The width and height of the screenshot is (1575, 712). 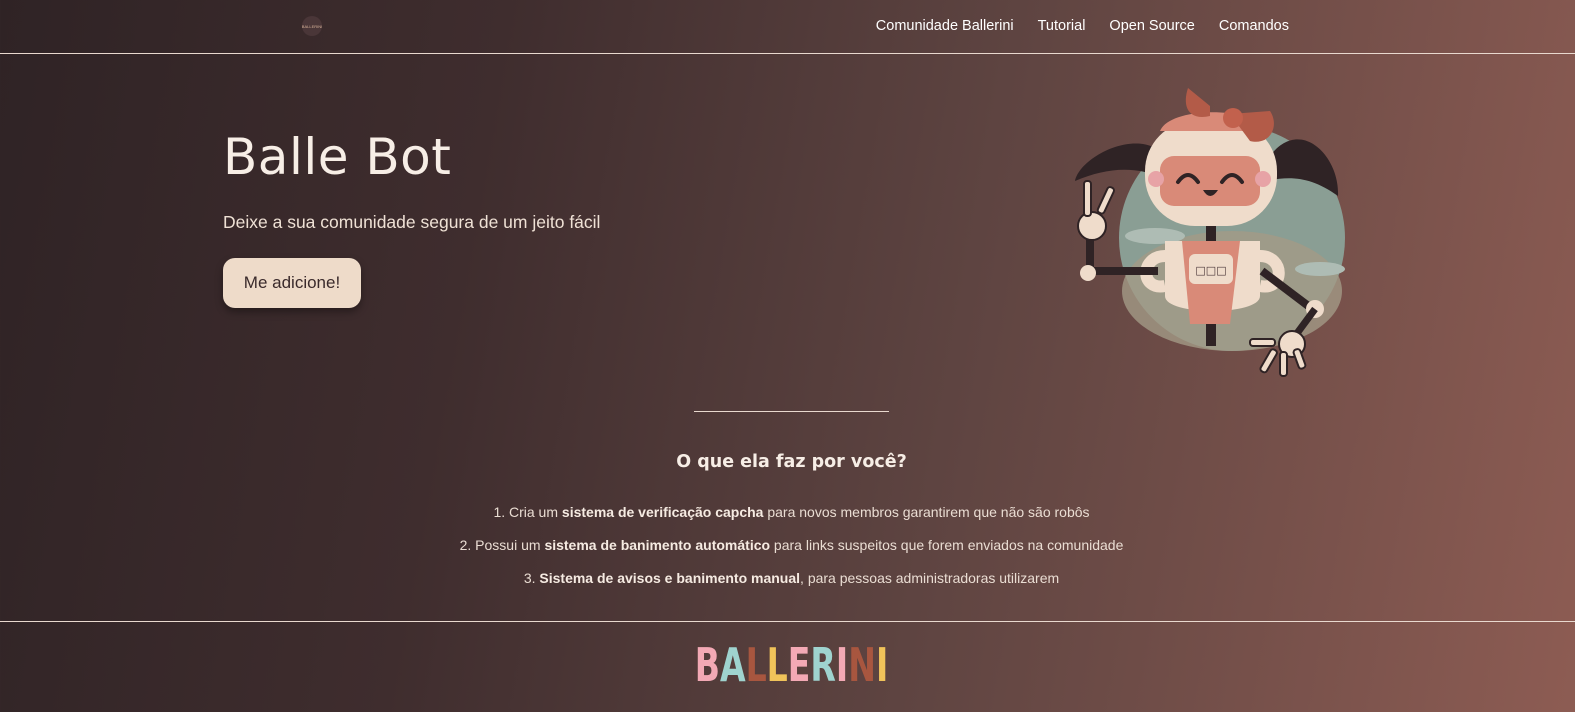 I want to click on add-bot-button: Me adicione!, so click(x=292, y=283).